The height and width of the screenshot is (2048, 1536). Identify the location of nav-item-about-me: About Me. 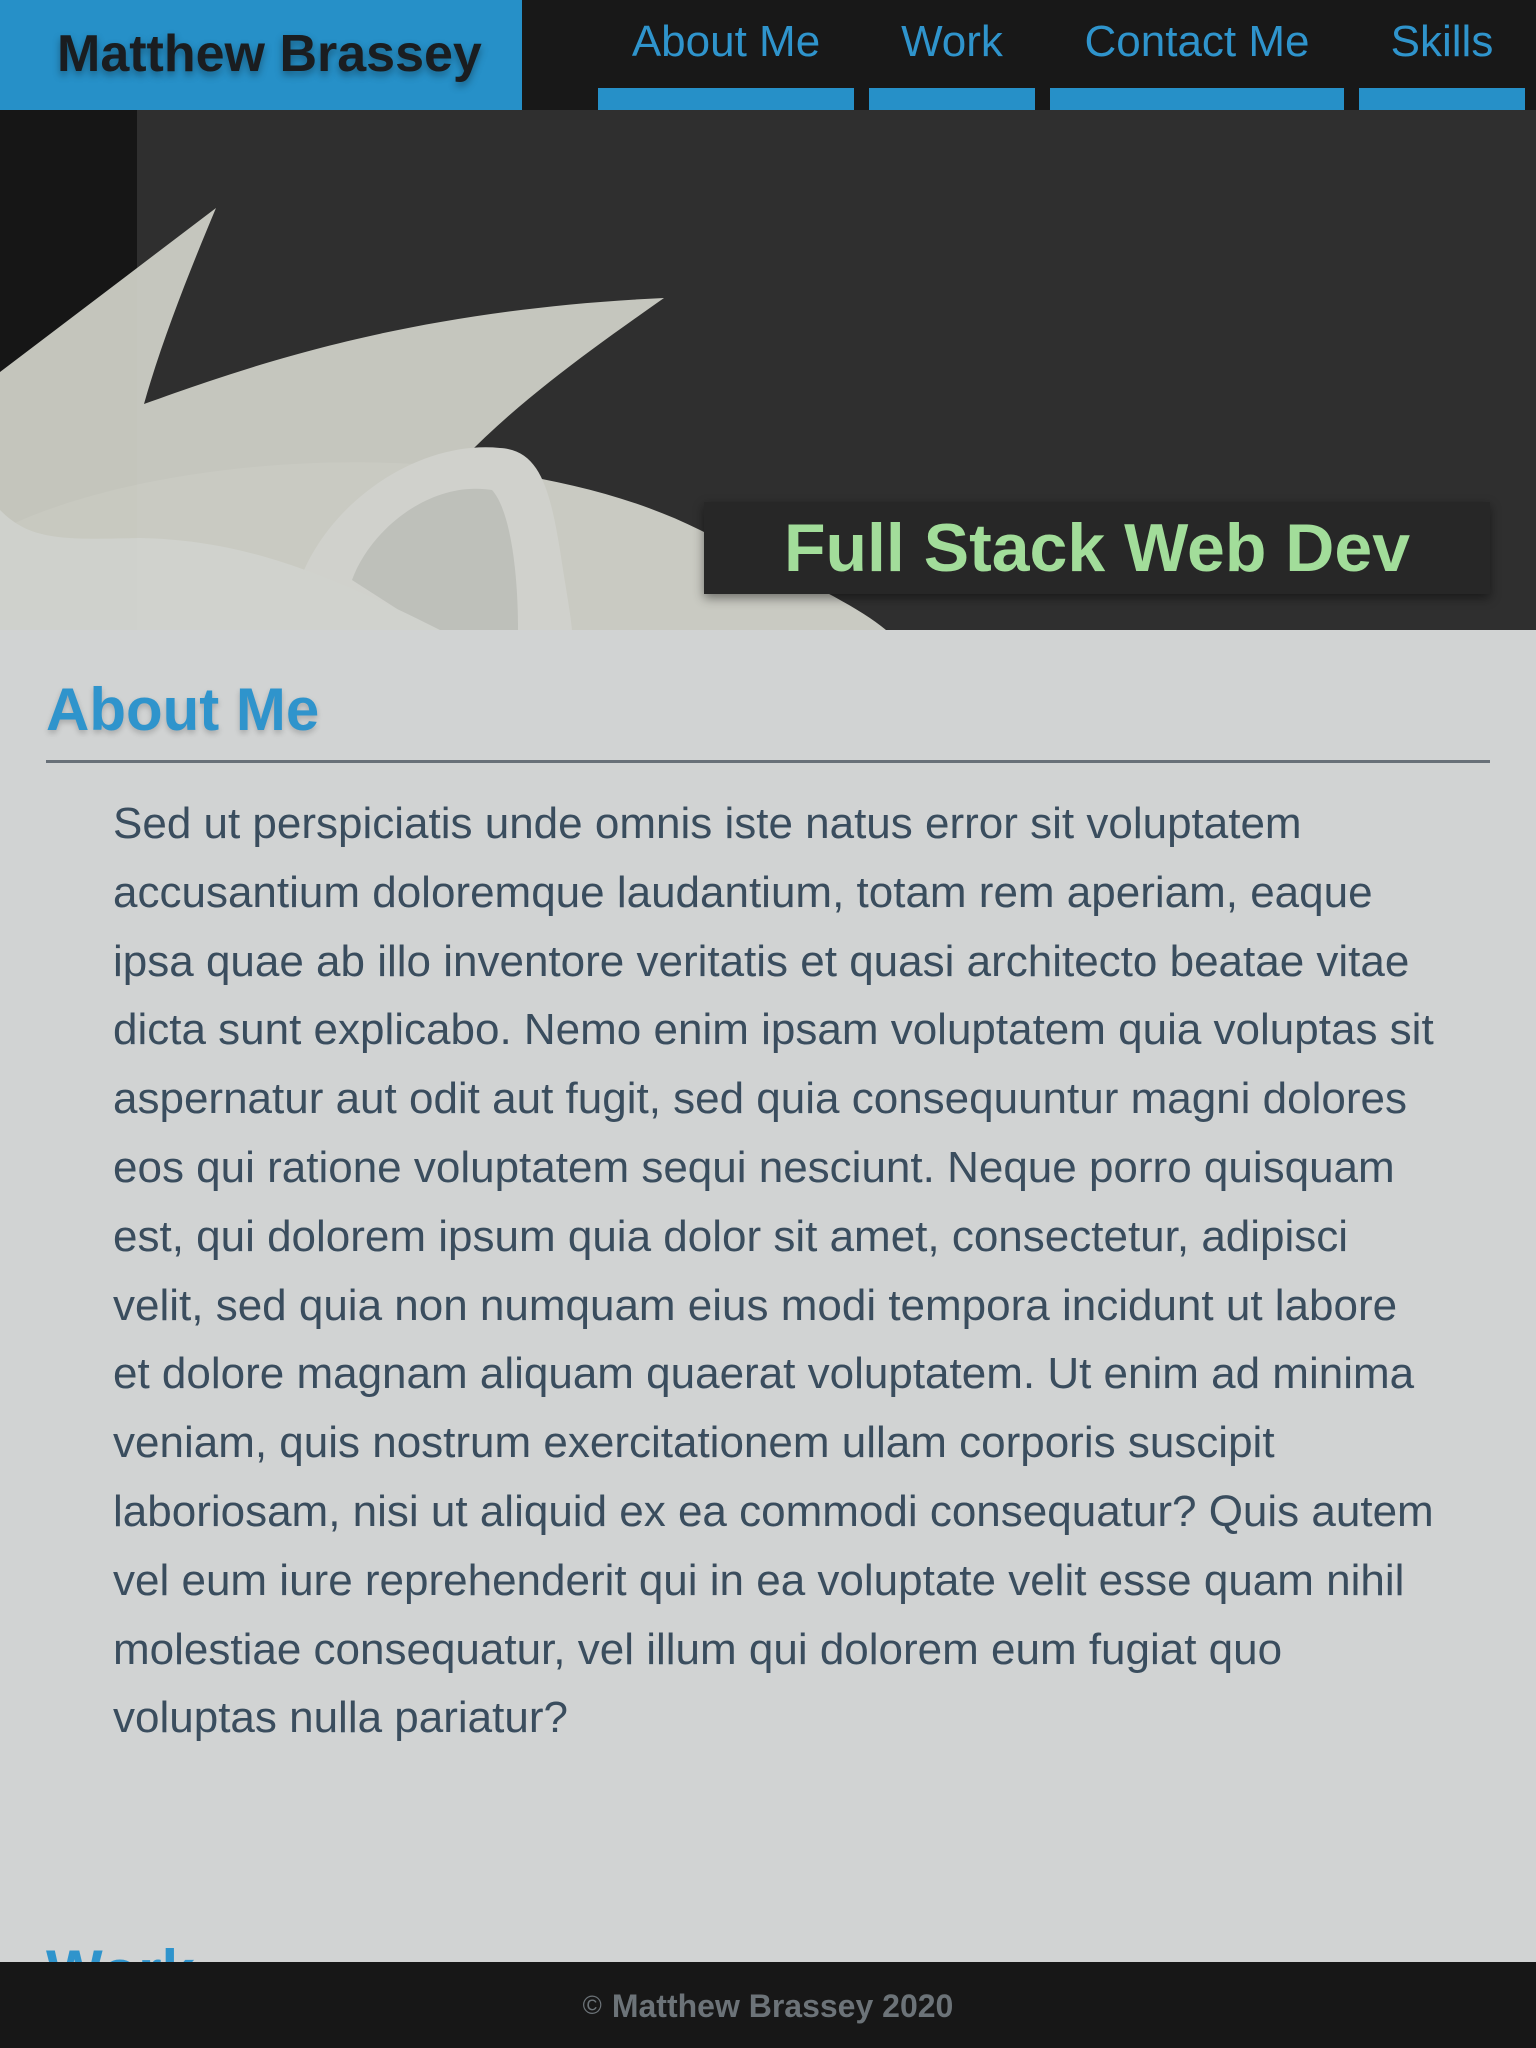
(726, 55).